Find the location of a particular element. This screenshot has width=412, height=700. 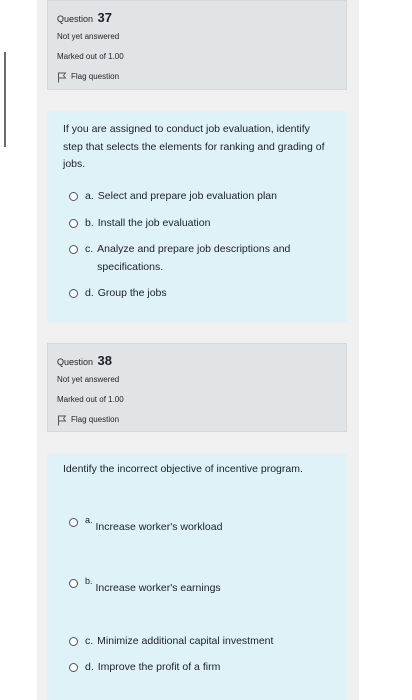

window-edge-bar is located at coordinates (5, 99).